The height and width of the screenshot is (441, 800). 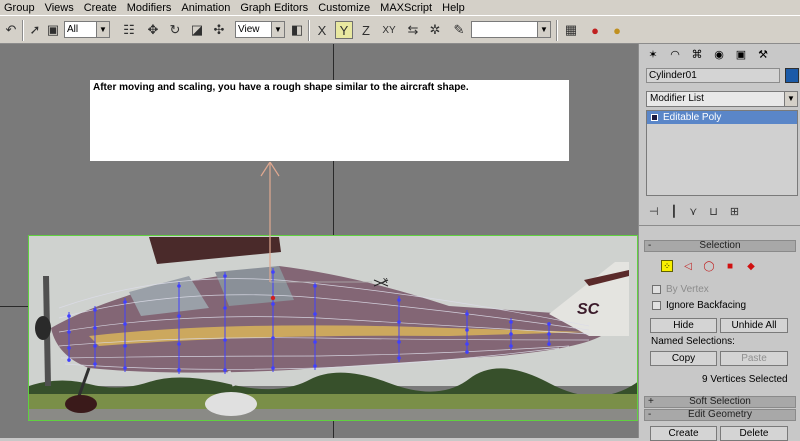 What do you see at coordinates (197, 30) in the screenshot?
I see `scale-icon: ◪` at bounding box center [197, 30].